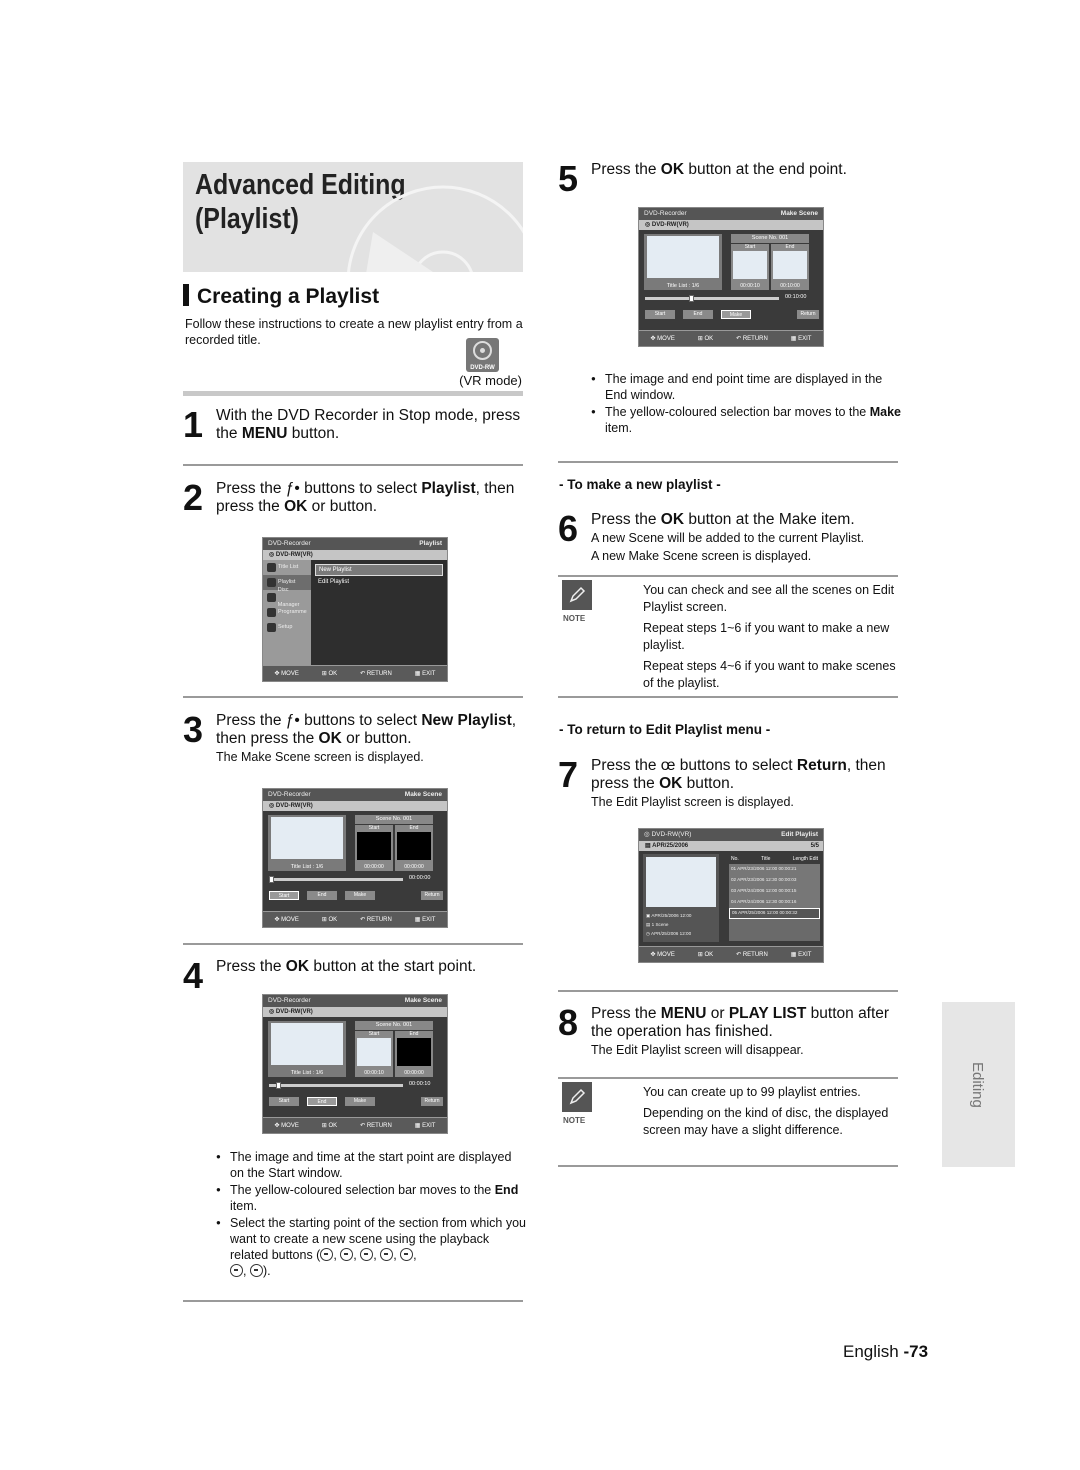  I want to click on chapter-title-banner: Advanced Editing (Playlist), so click(353, 217).